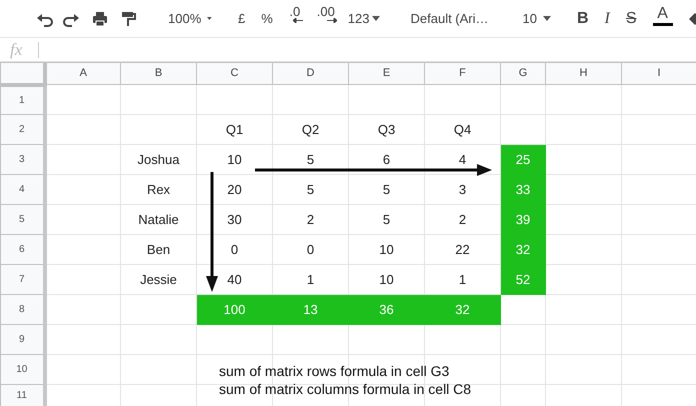  I want to click on dropdown: 10, so click(532, 19).